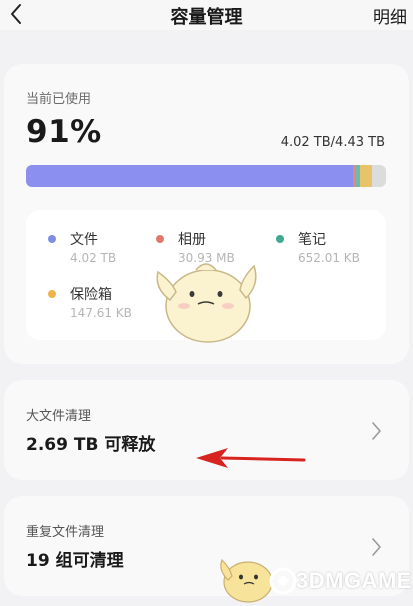  Describe the element at coordinates (366, 176) in the screenshot. I see `bar-segment-safe` at that location.